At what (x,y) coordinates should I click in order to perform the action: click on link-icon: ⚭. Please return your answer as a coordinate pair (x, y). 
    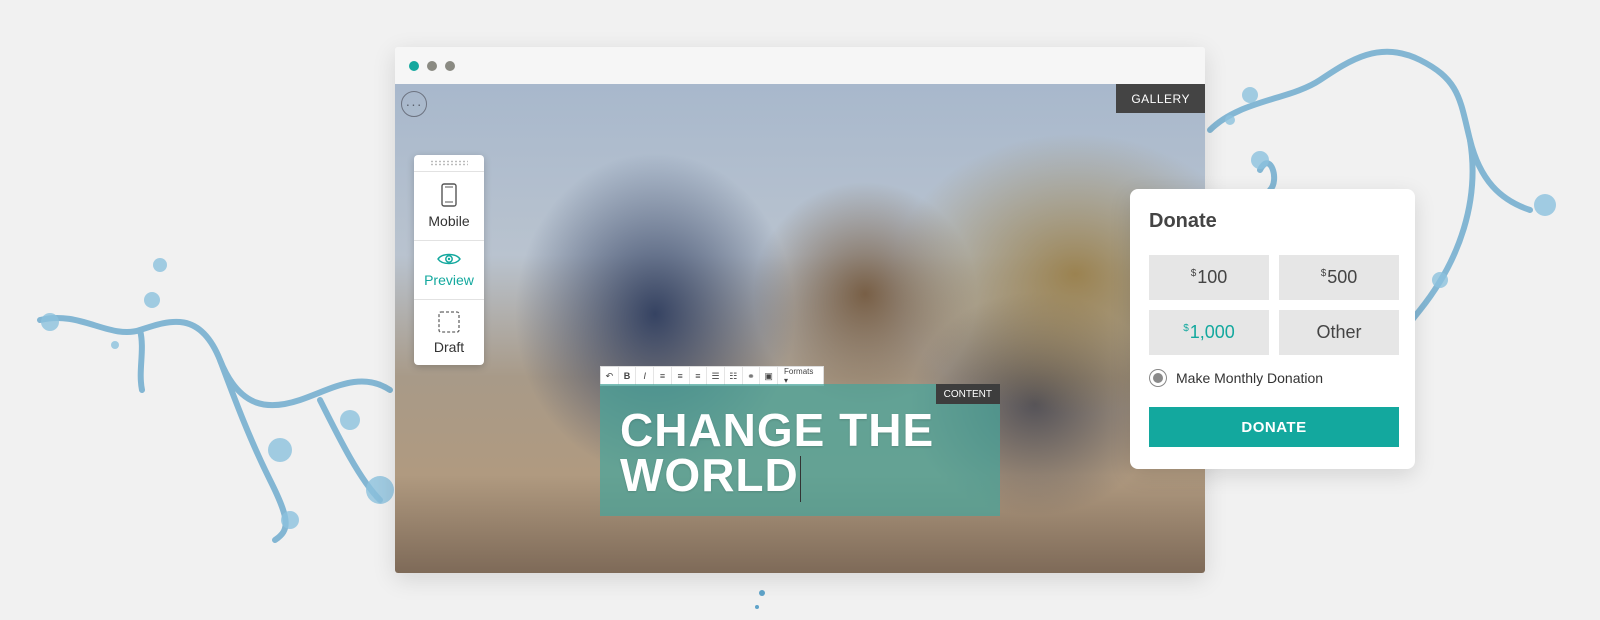
    Looking at the image, I should click on (752, 376).